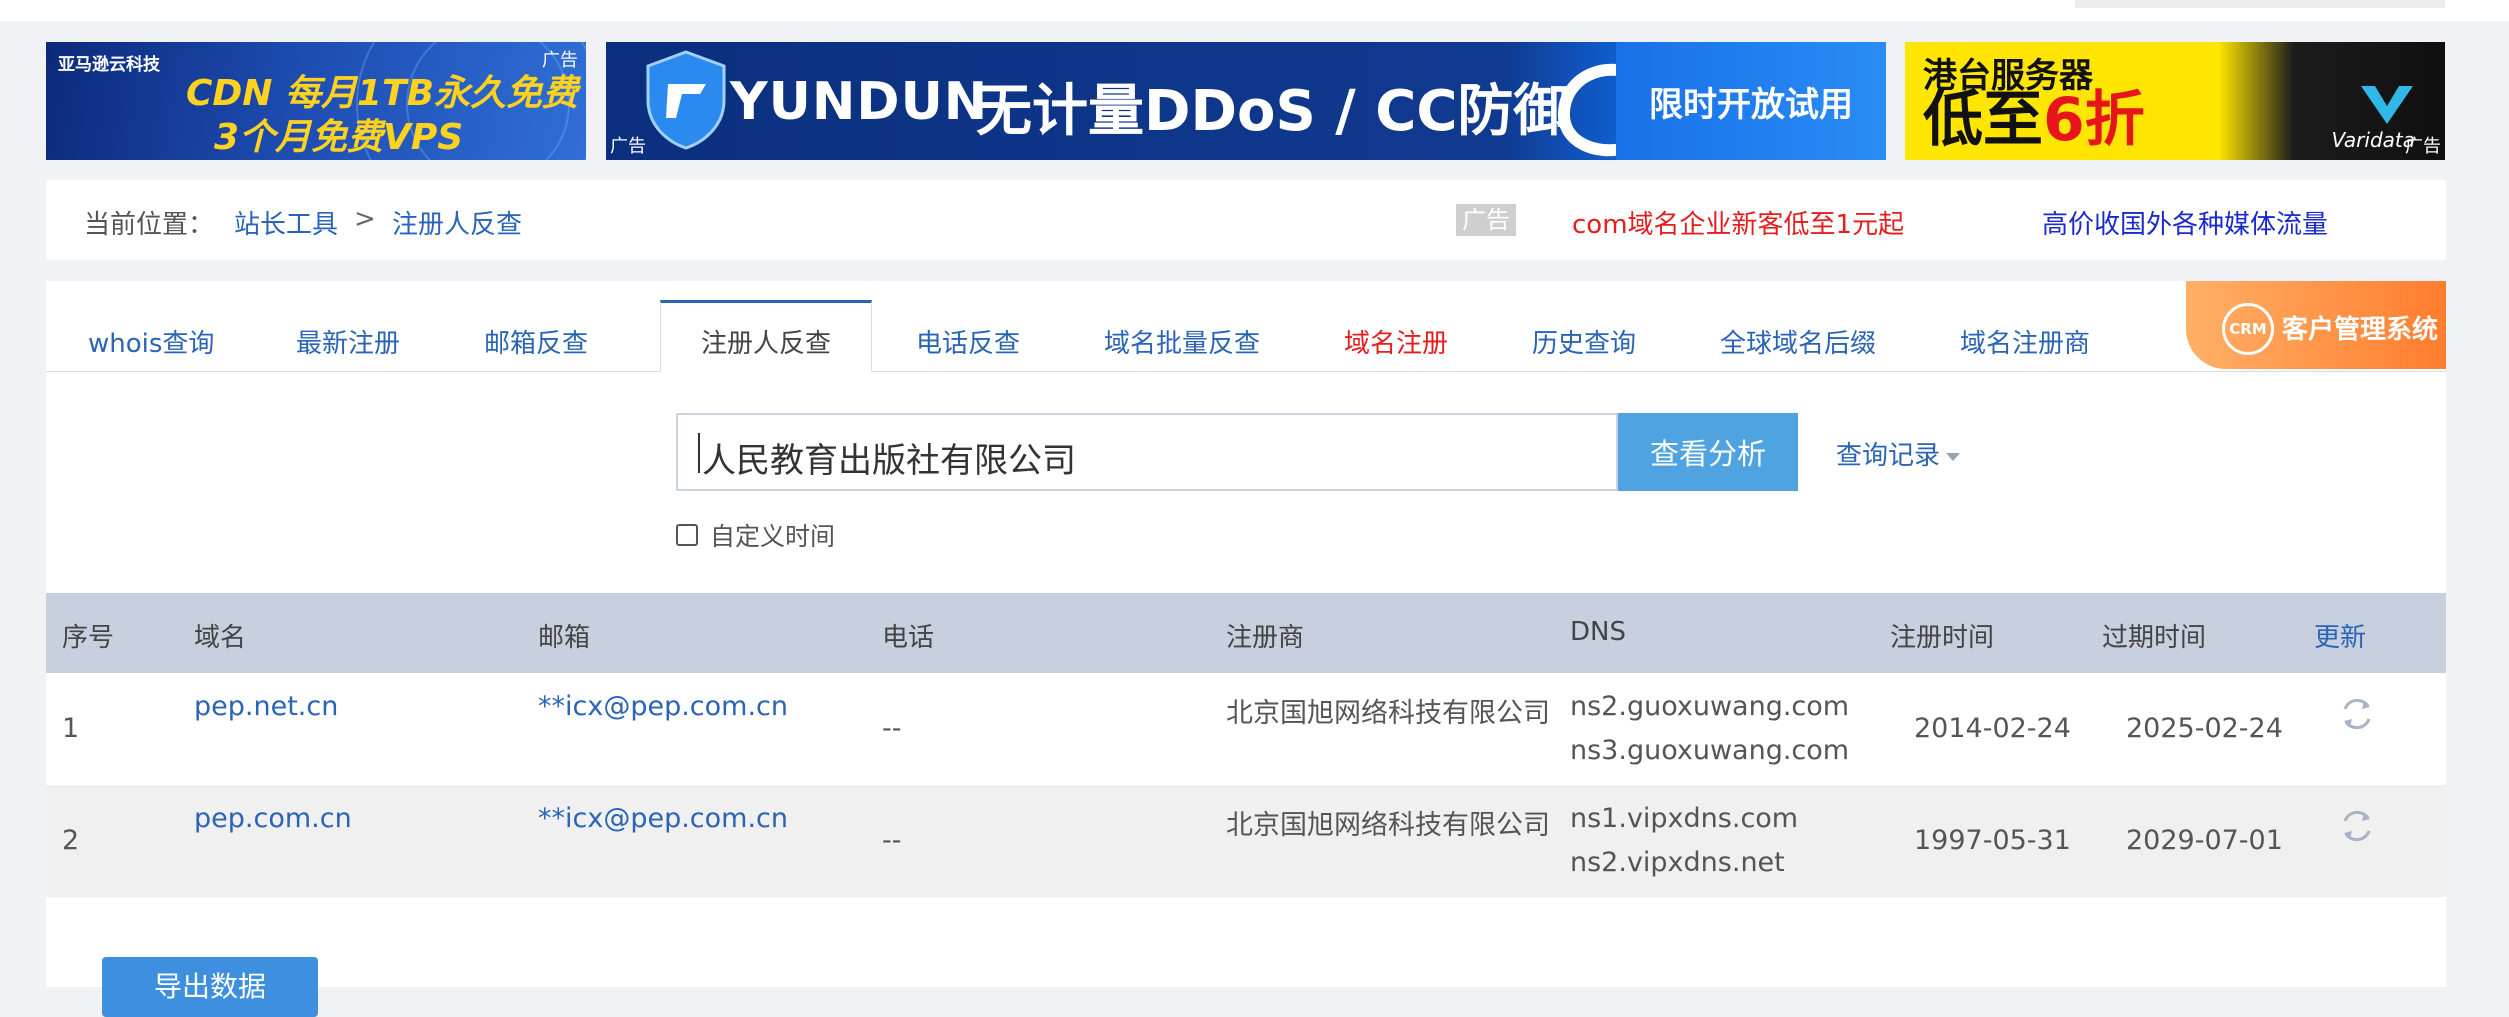  What do you see at coordinates (766, 336) in the screenshot?
I see `tab-registrant-reverse: 注册人反查` at bounding box center [766, 336].